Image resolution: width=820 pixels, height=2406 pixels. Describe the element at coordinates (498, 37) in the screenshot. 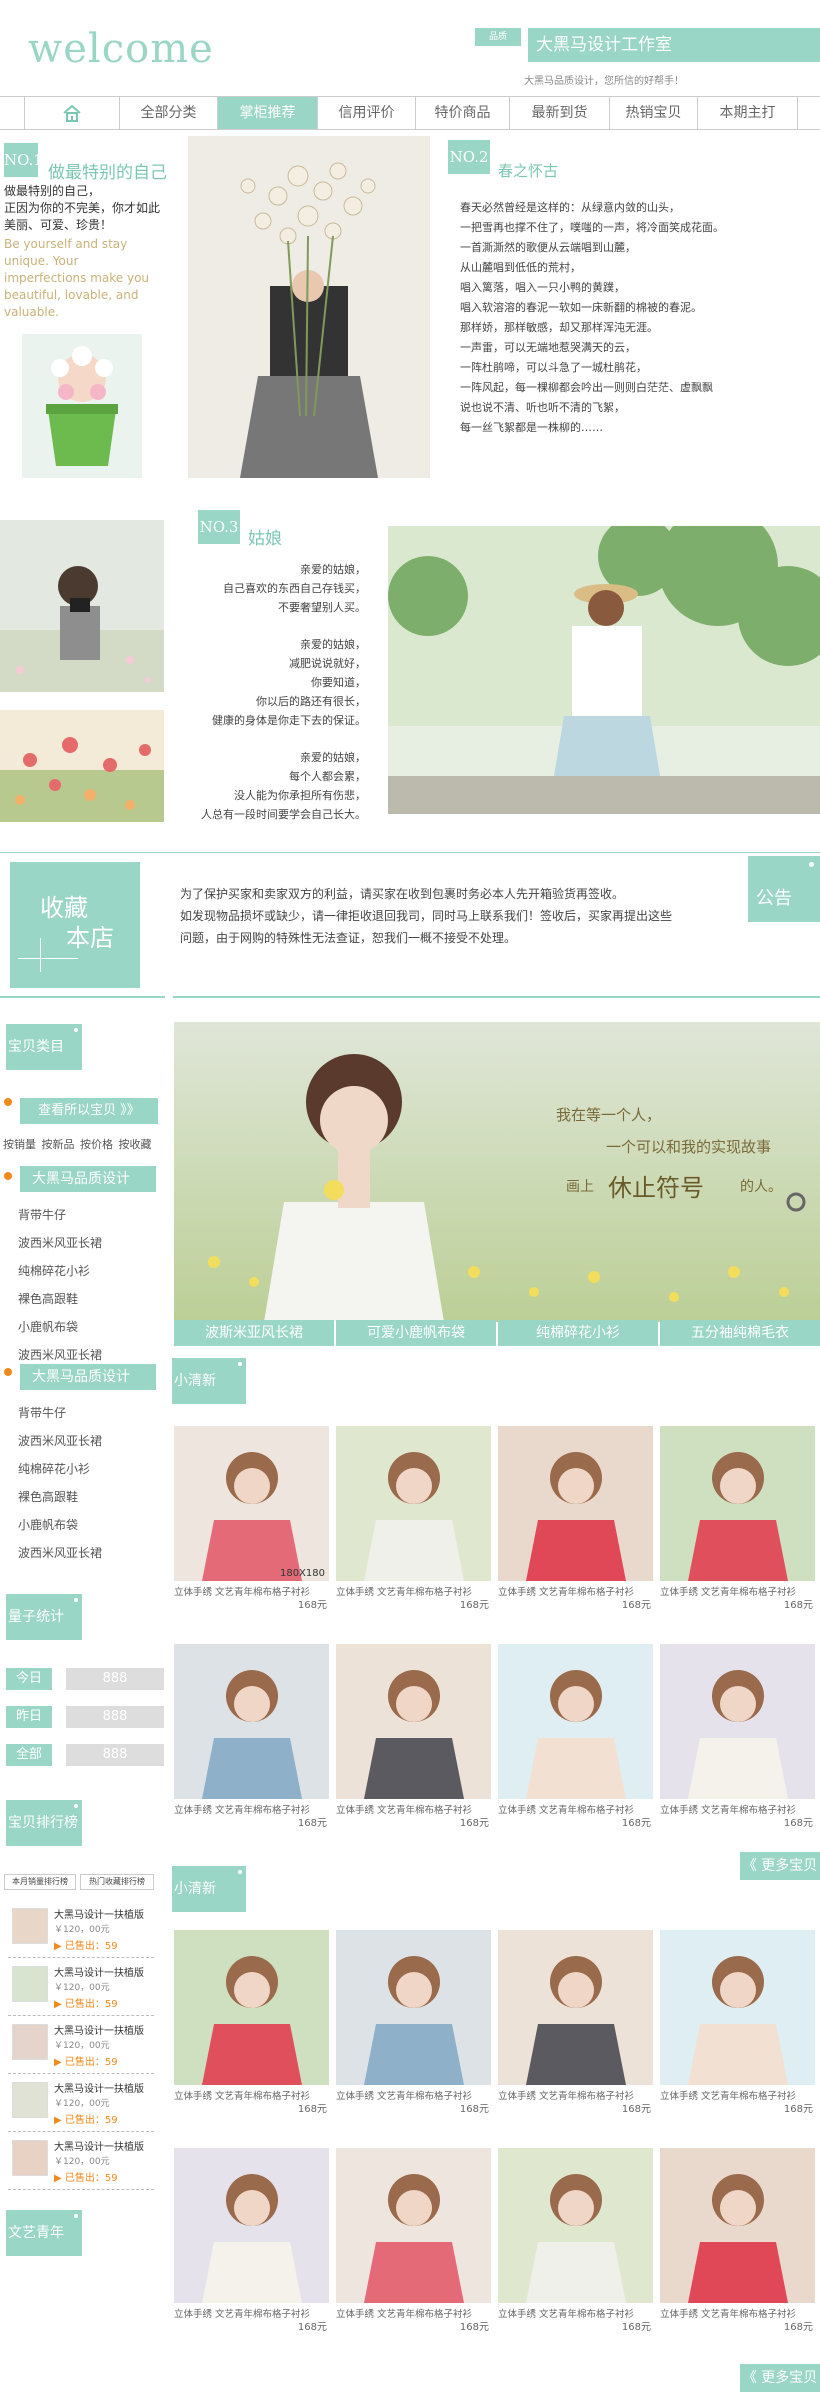

I see `quality-tag: 品质` at that location.